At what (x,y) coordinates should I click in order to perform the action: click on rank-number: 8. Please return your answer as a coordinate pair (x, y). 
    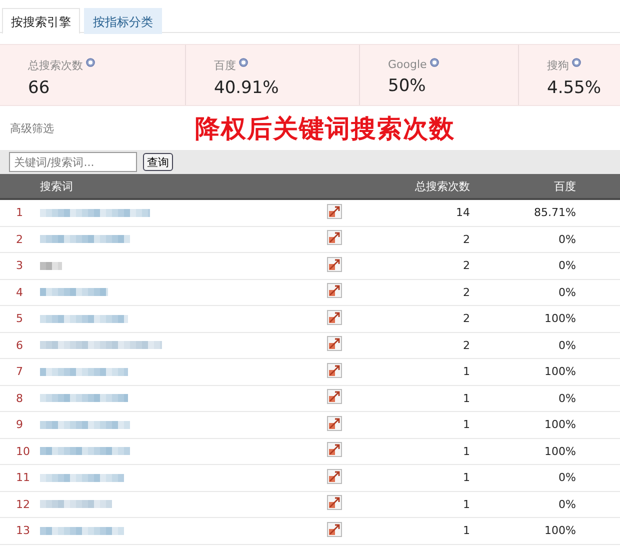
    Looking at the image, I should click on (19, 398).